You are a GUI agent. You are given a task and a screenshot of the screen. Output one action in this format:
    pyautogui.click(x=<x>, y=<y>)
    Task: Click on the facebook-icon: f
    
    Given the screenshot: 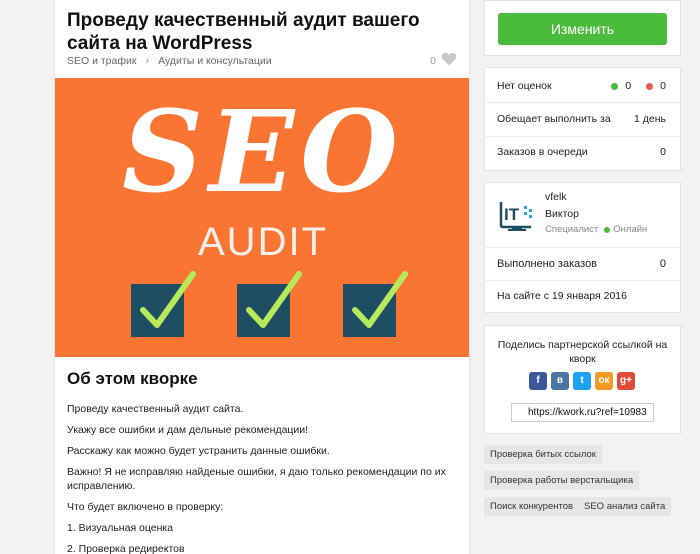 What is the action you would take?
    pyautogui.click(x=538, y=381)
    